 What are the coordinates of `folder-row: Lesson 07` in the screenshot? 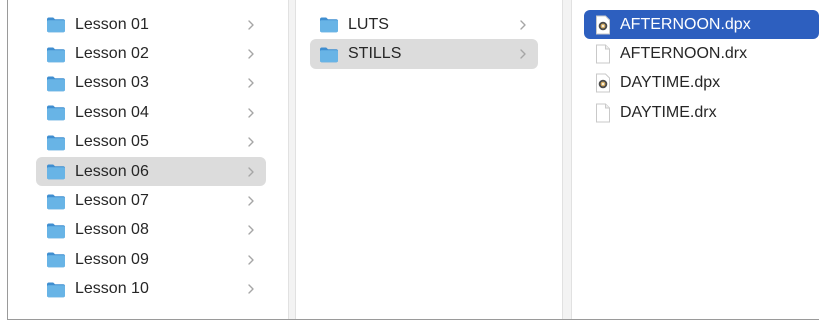 It's located at (151, 200).